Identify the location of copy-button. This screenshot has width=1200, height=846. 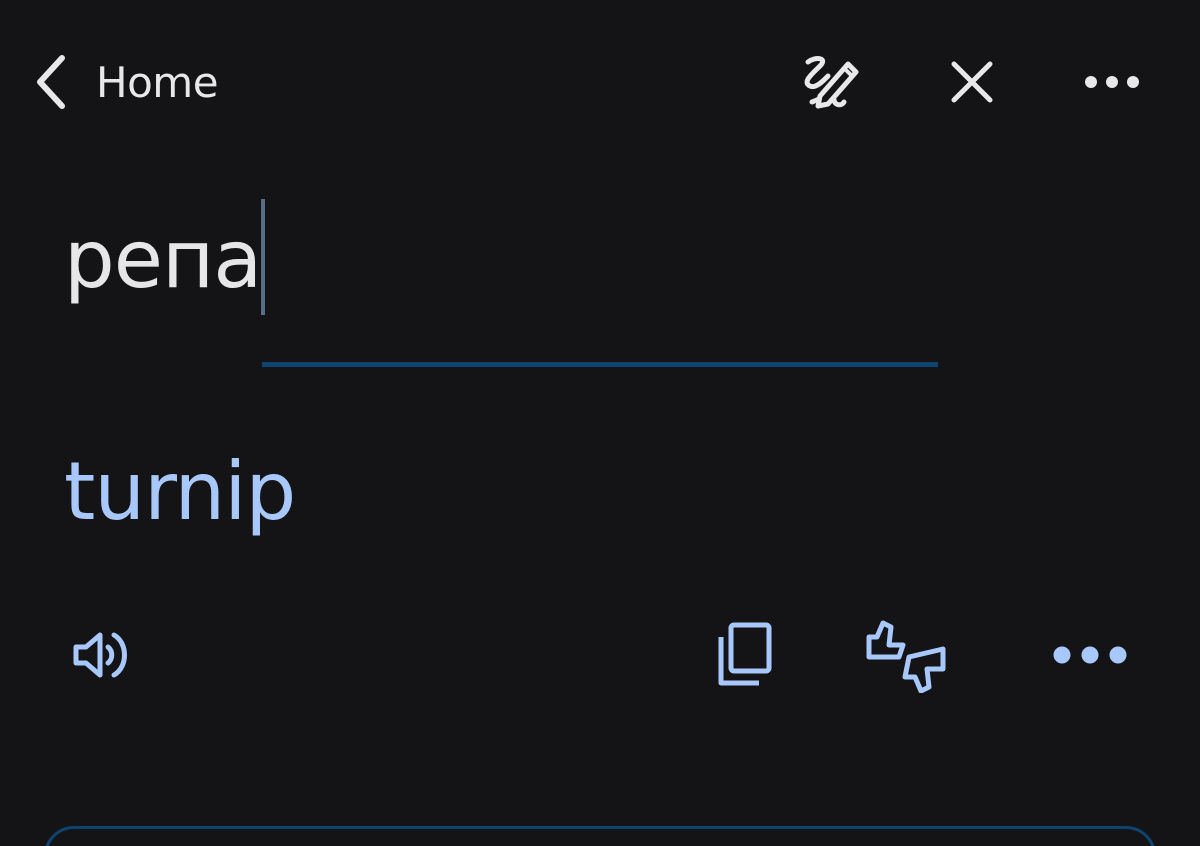
(745, 655).